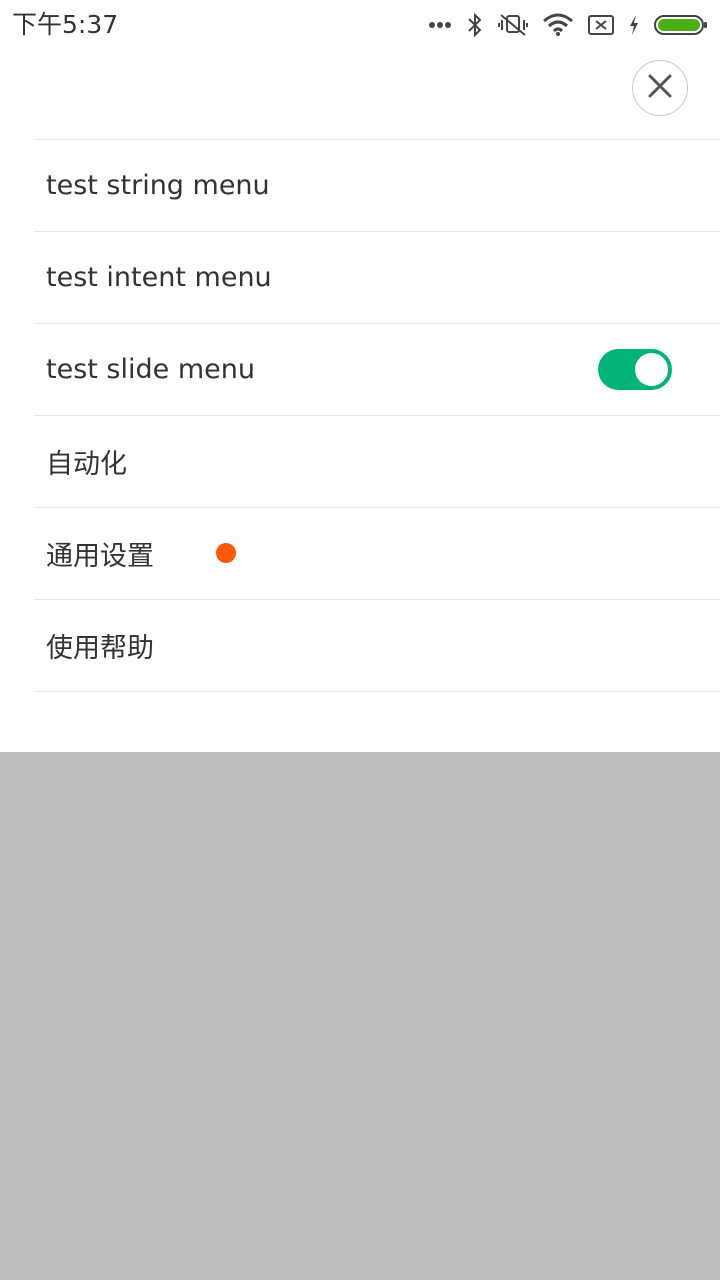  Describe the element at coordinates (377, 554) in the screenshot. I see `menu-item-general-settings: 通用设置` at that location.